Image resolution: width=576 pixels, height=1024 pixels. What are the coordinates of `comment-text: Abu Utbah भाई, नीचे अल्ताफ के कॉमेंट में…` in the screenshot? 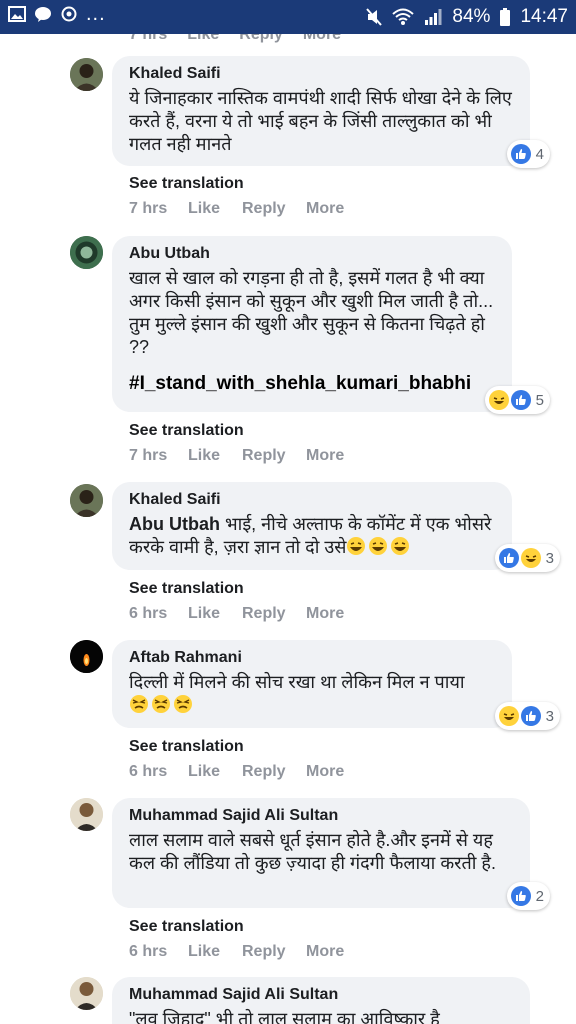 It's located at (312, 536).